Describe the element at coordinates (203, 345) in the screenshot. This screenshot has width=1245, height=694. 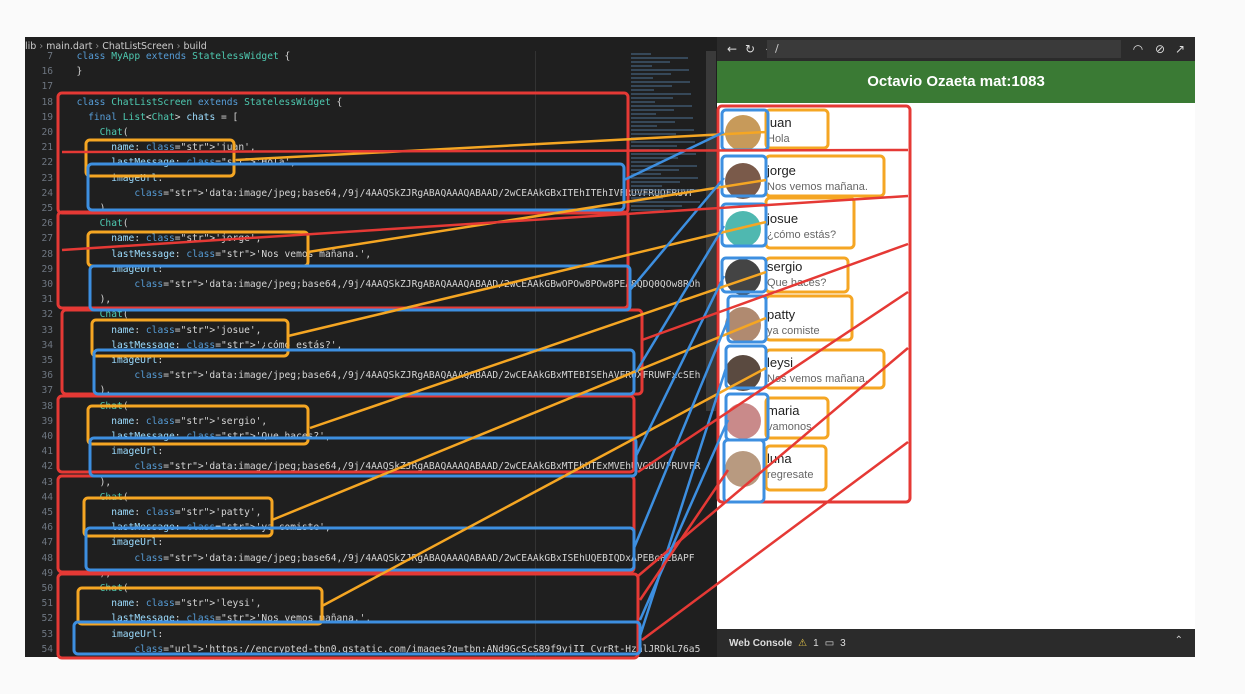
I see `code-line: lastMessage: class="str">'¿cómo estás?',` at that location.